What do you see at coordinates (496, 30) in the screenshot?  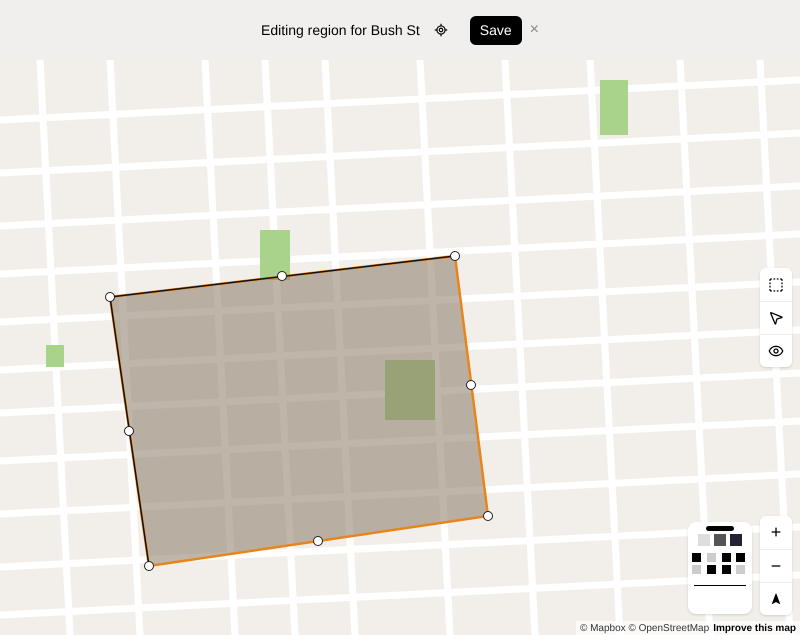 I see `save-button: Save` at bounding box center [496, 30].